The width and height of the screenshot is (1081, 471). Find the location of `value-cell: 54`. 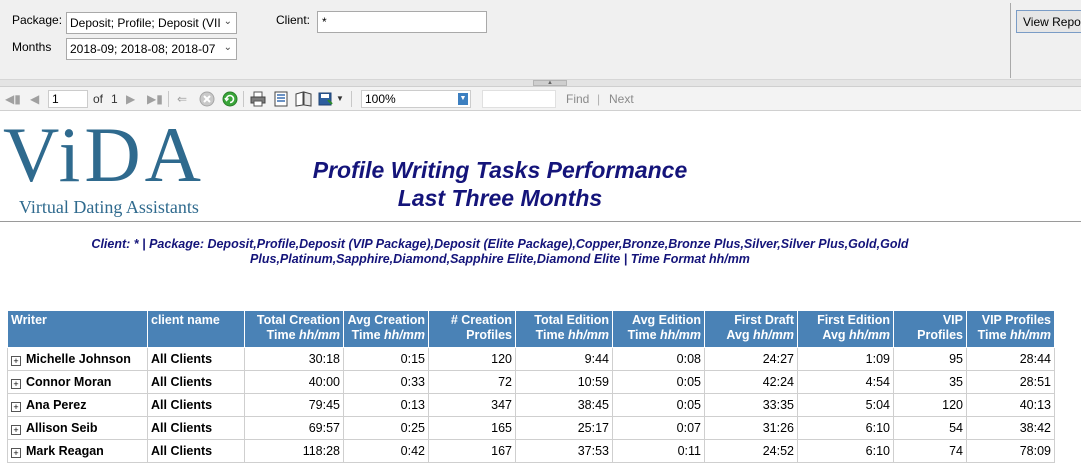

value-cell: 54 is located at coordinates (930, 428).